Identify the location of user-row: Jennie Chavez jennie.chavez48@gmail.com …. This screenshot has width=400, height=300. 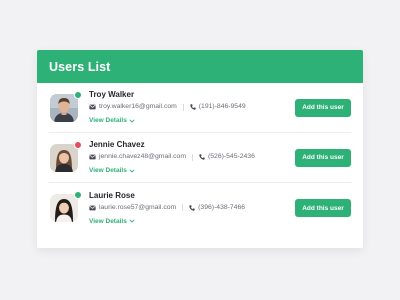
(200, 158).